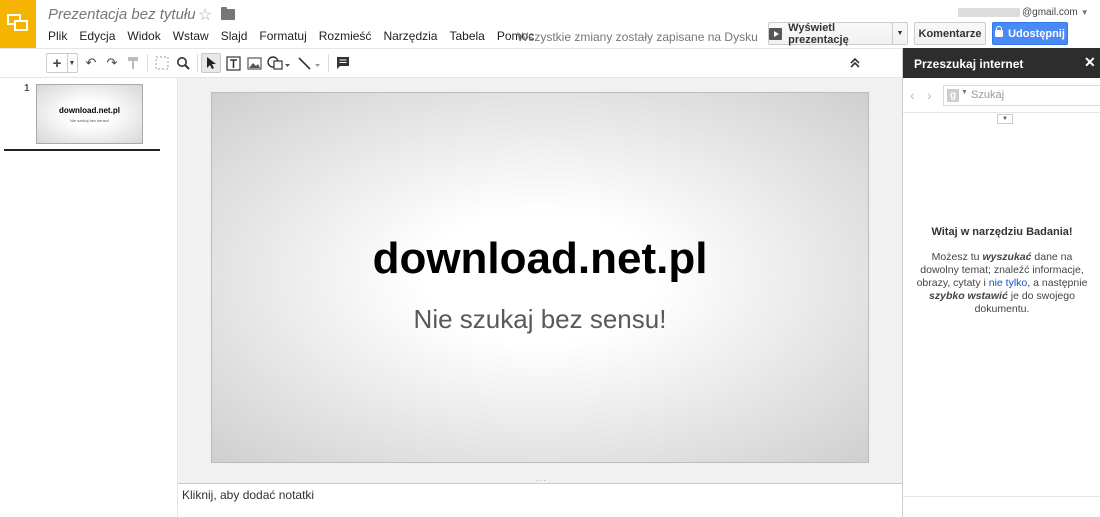  What do you see at coordinates (818, 33) in the screenshot?
I see `present-label: Wyświetl prezentację` at bounding box center [818, 33].